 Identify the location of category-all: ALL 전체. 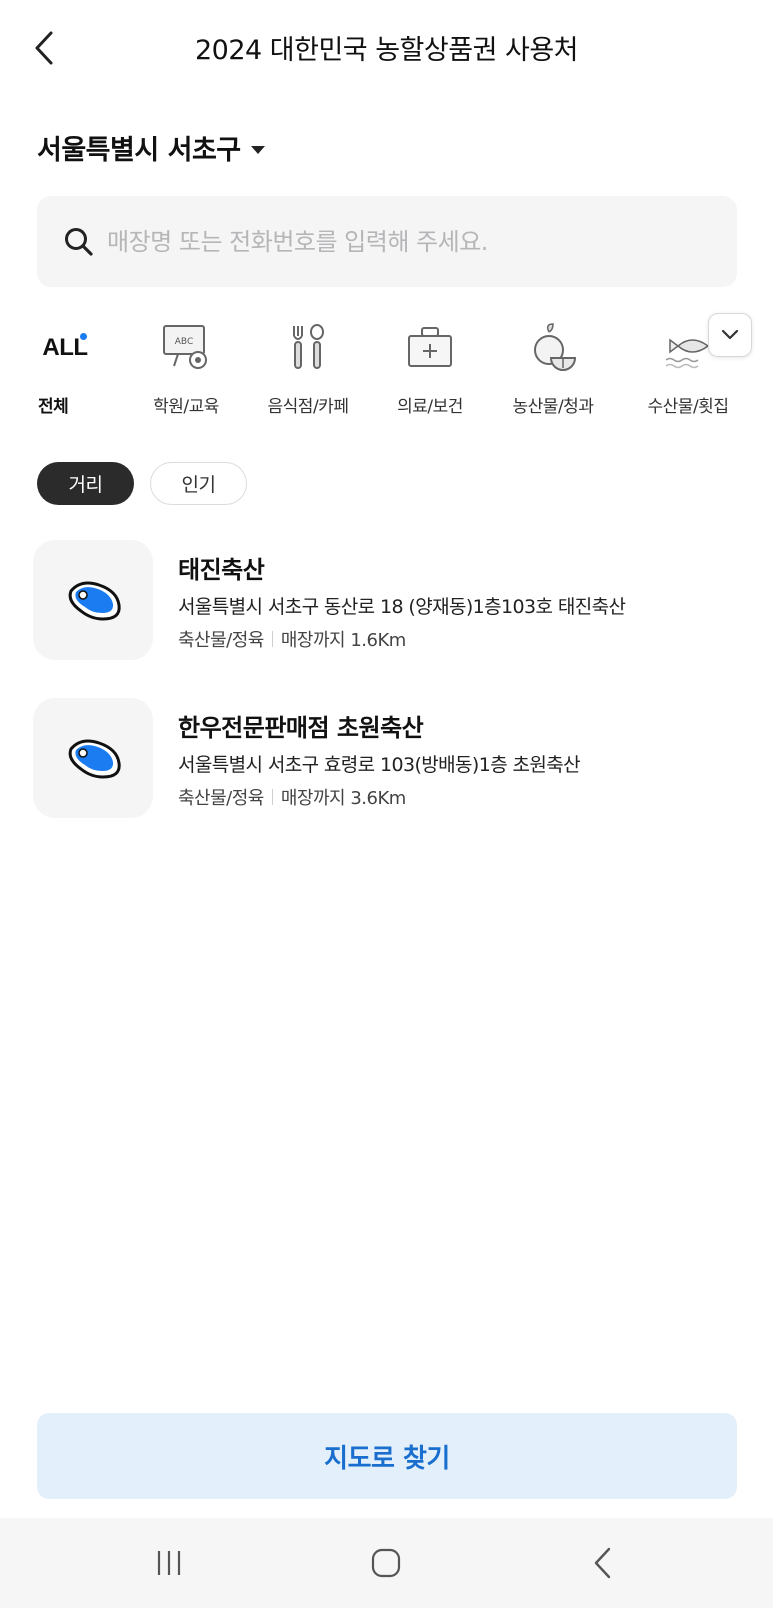
(65, 367).